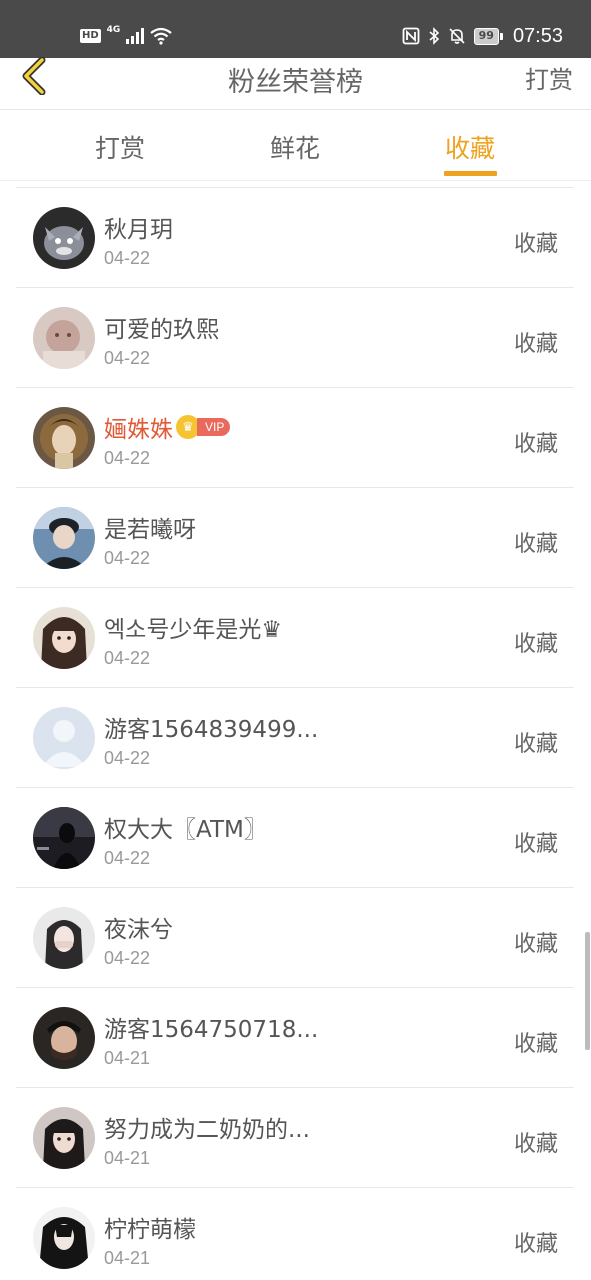 The height and width of the screenshot is (1280, 591). I want to click on status-bar: HD 4G 99 07:53, so click(295, 29).